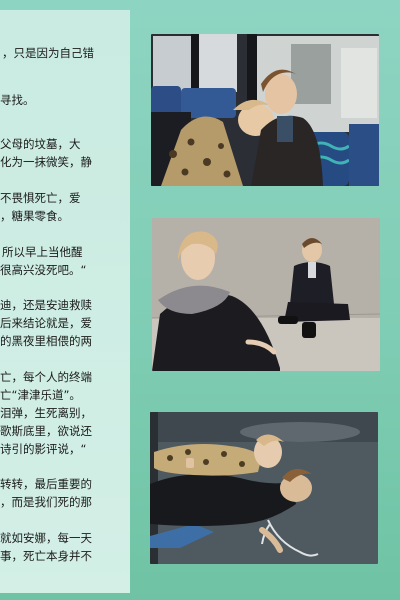 Image resolution: width=400 pixels, height=600 pixels. I want to click on article-line: 后来结论就是，爱, so click(46, 323).